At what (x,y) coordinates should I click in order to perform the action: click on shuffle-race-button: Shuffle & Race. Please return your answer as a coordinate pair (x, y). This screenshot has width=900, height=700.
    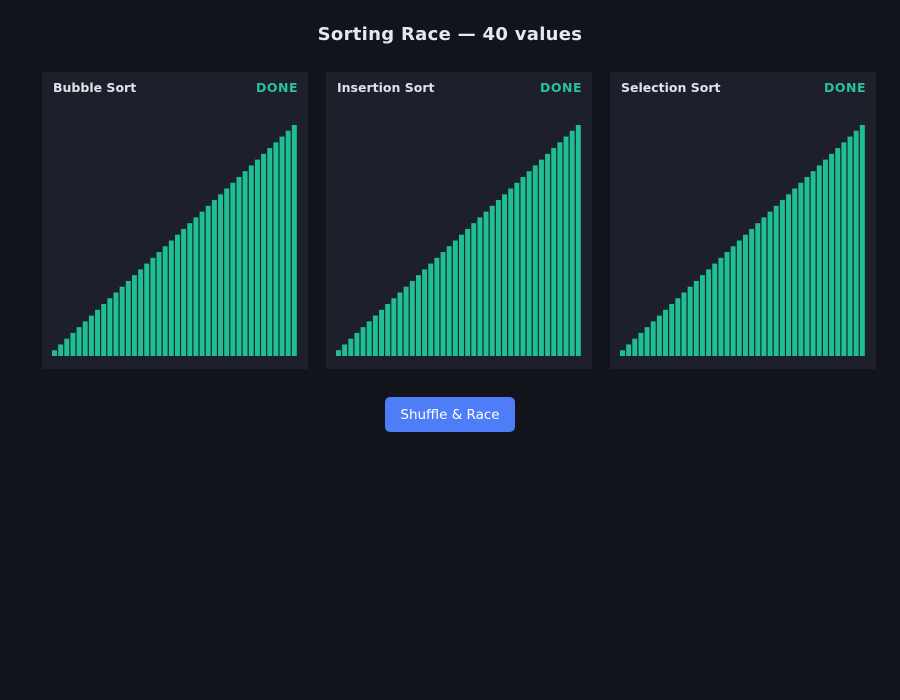
    Looking at the image, I should click on (450, 414).